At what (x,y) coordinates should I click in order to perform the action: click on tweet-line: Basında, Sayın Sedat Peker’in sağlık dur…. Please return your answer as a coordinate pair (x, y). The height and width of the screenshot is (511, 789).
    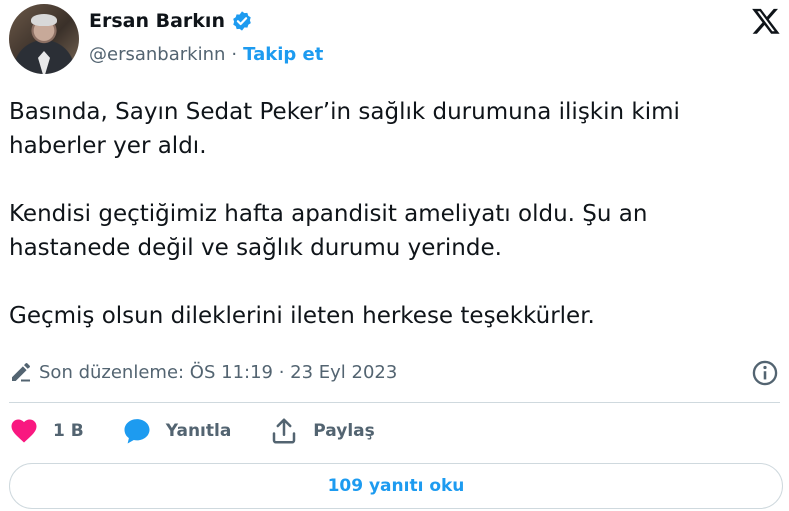
    Looking at the image, I should click on (344, 112).